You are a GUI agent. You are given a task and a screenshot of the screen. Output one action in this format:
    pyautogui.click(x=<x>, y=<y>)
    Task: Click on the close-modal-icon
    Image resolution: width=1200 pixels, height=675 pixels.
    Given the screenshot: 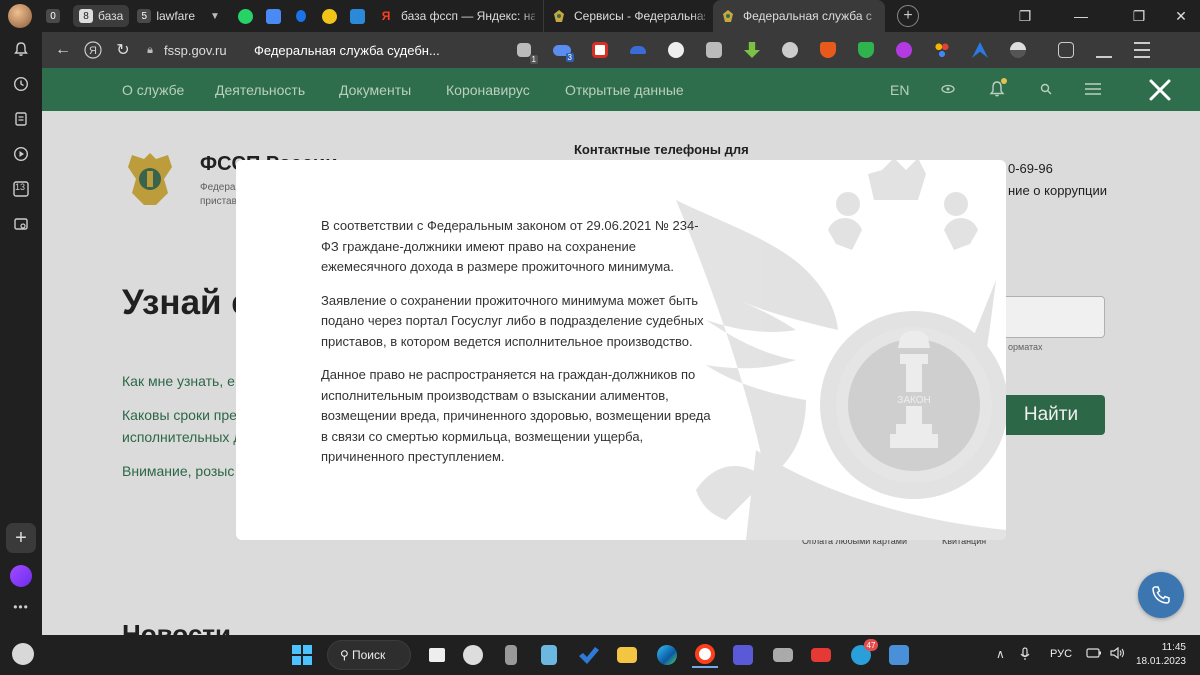 What is the action you would take?
    pyautogui.click(x=1160, y=90)
    